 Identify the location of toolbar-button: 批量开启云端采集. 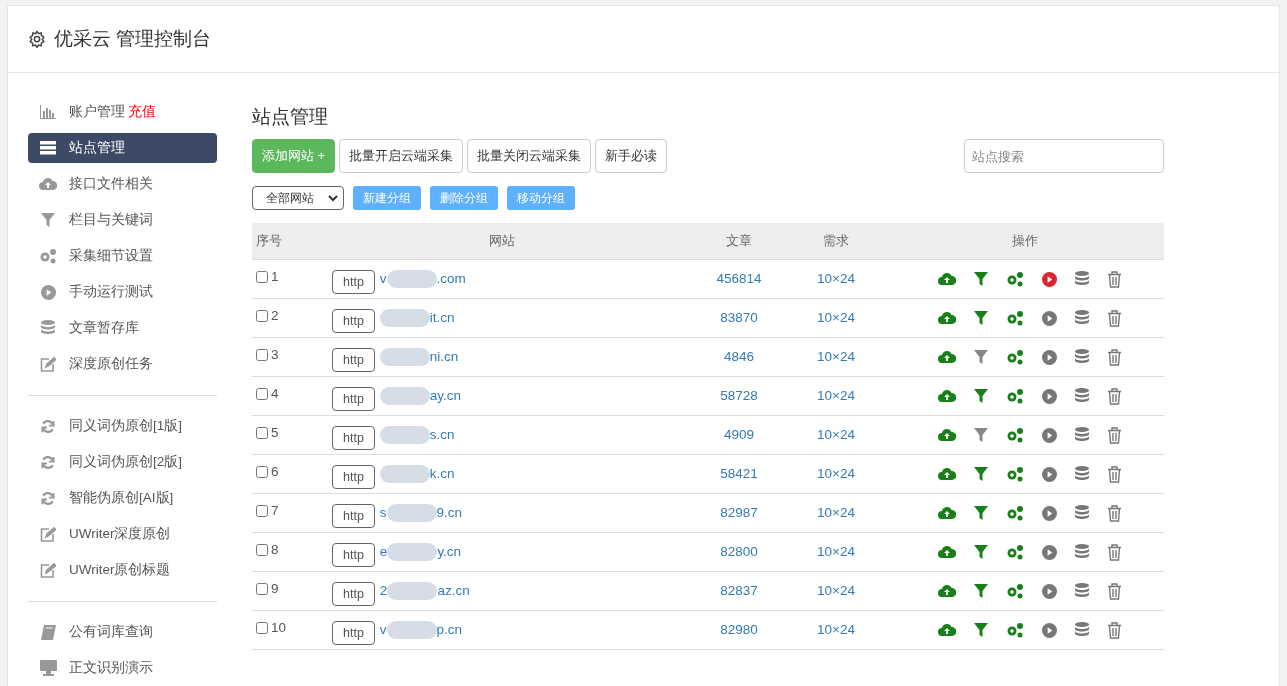
(401, 156).